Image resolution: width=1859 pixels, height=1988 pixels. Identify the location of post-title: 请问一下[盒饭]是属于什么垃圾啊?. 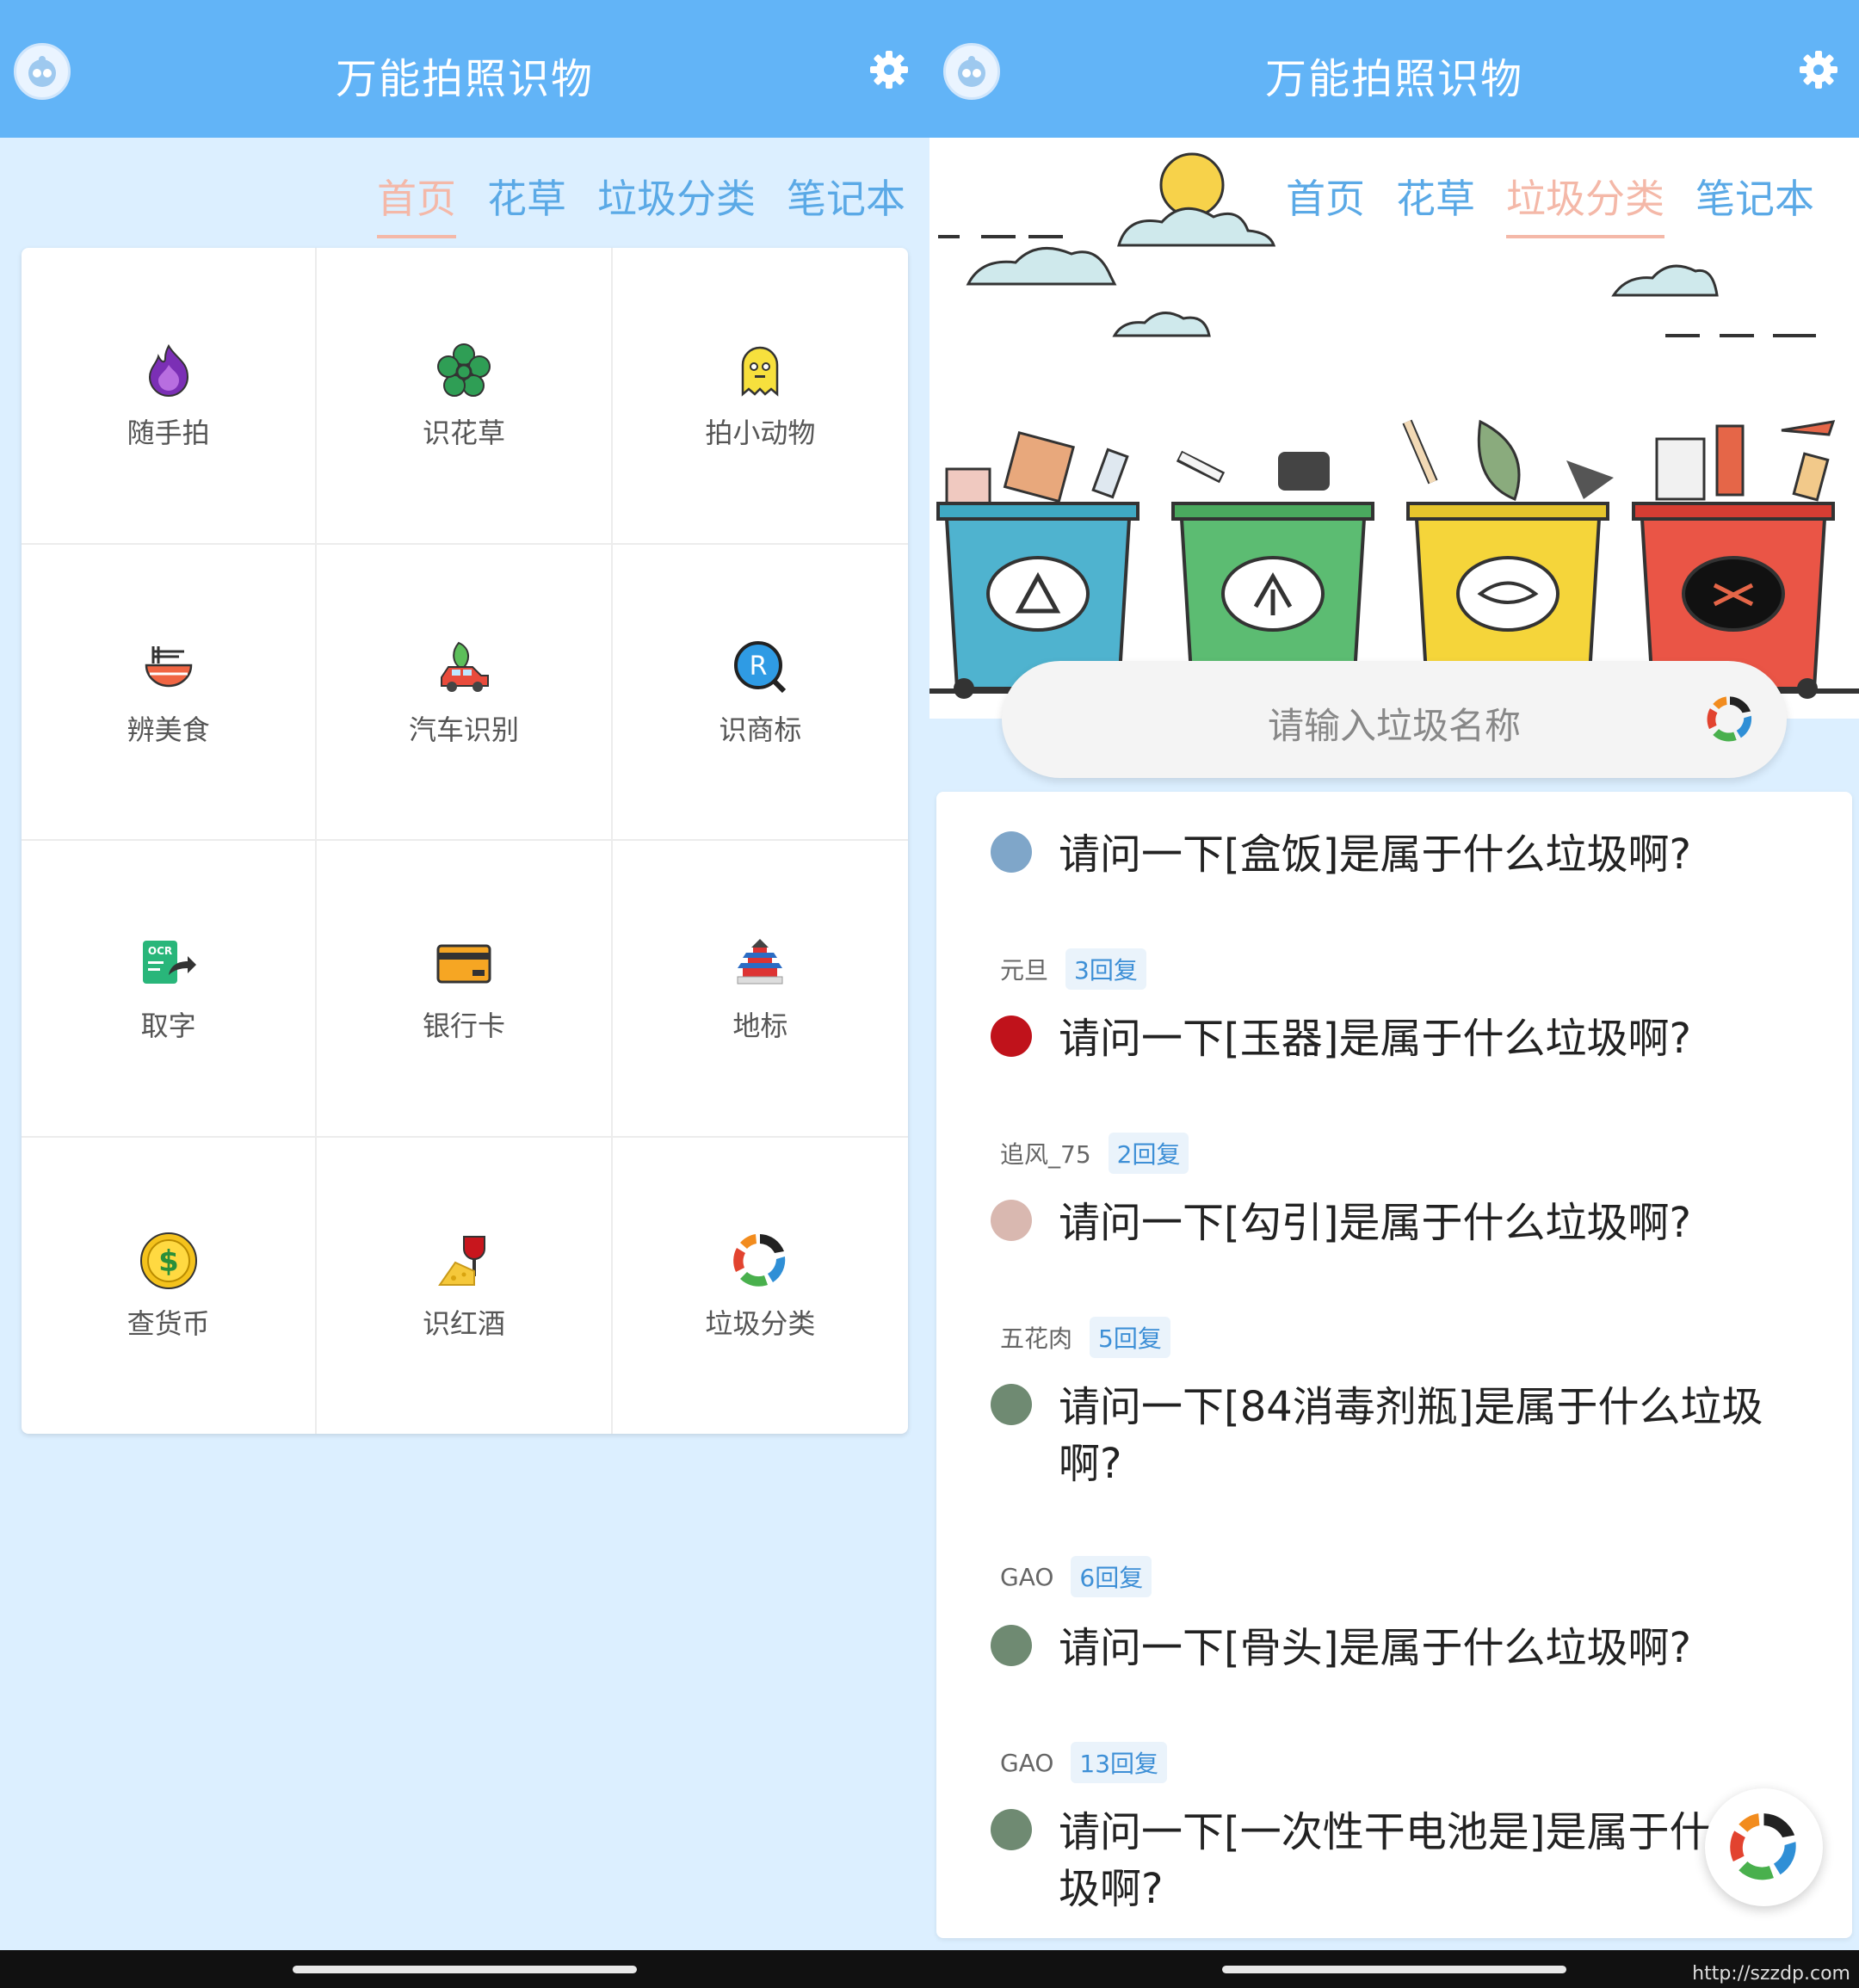
(1375, 854).